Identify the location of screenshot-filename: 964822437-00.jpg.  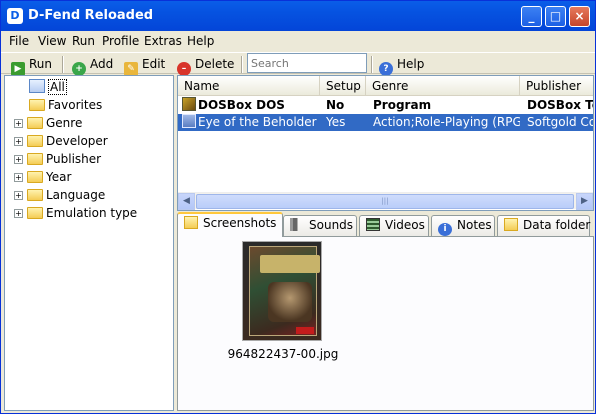
(283, 354).